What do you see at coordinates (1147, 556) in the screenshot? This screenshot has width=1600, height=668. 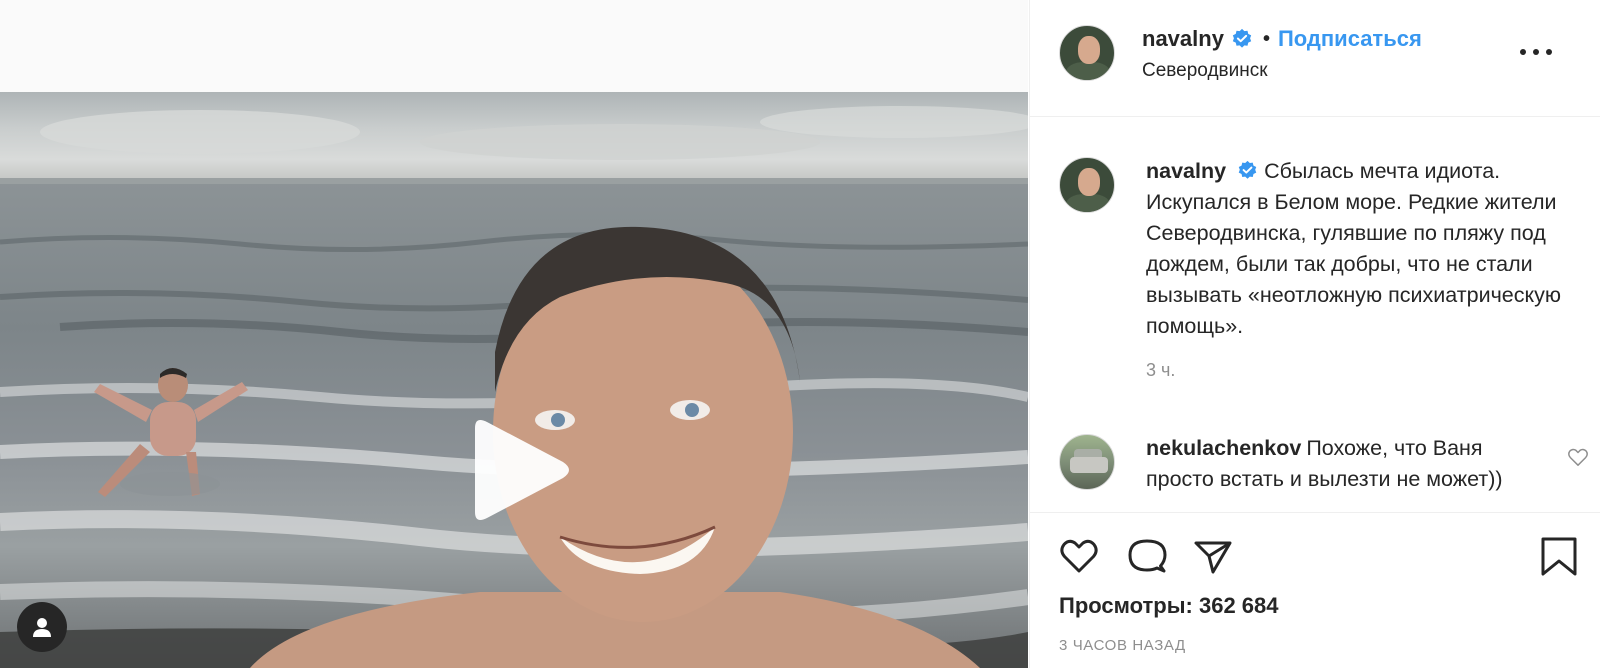 I see `comment-bubble-icon` at bounding box center [1147, 556].